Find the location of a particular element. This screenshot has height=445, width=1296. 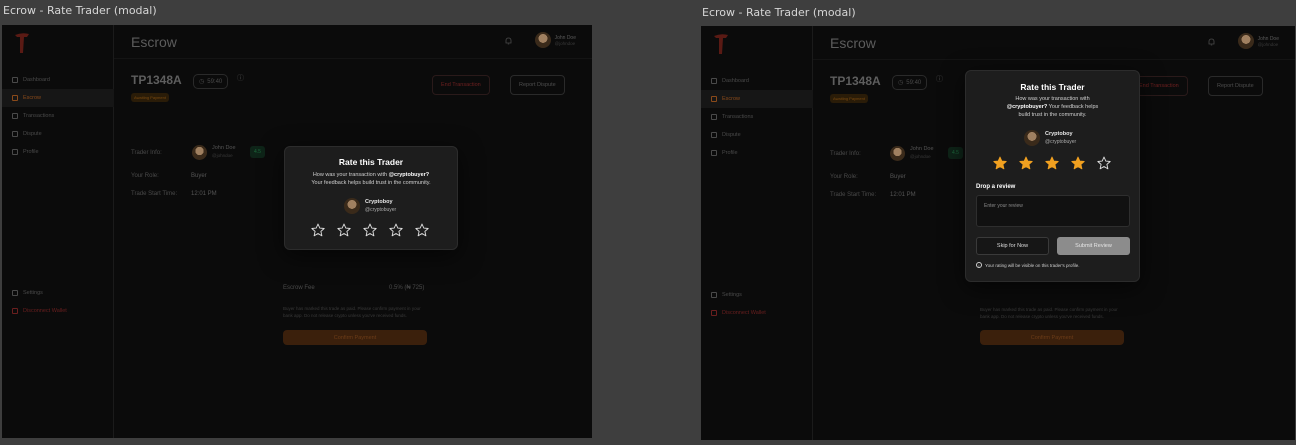

frame-label: Ecrow - Rate Trader (modal) is located at coordinates (80, 10).